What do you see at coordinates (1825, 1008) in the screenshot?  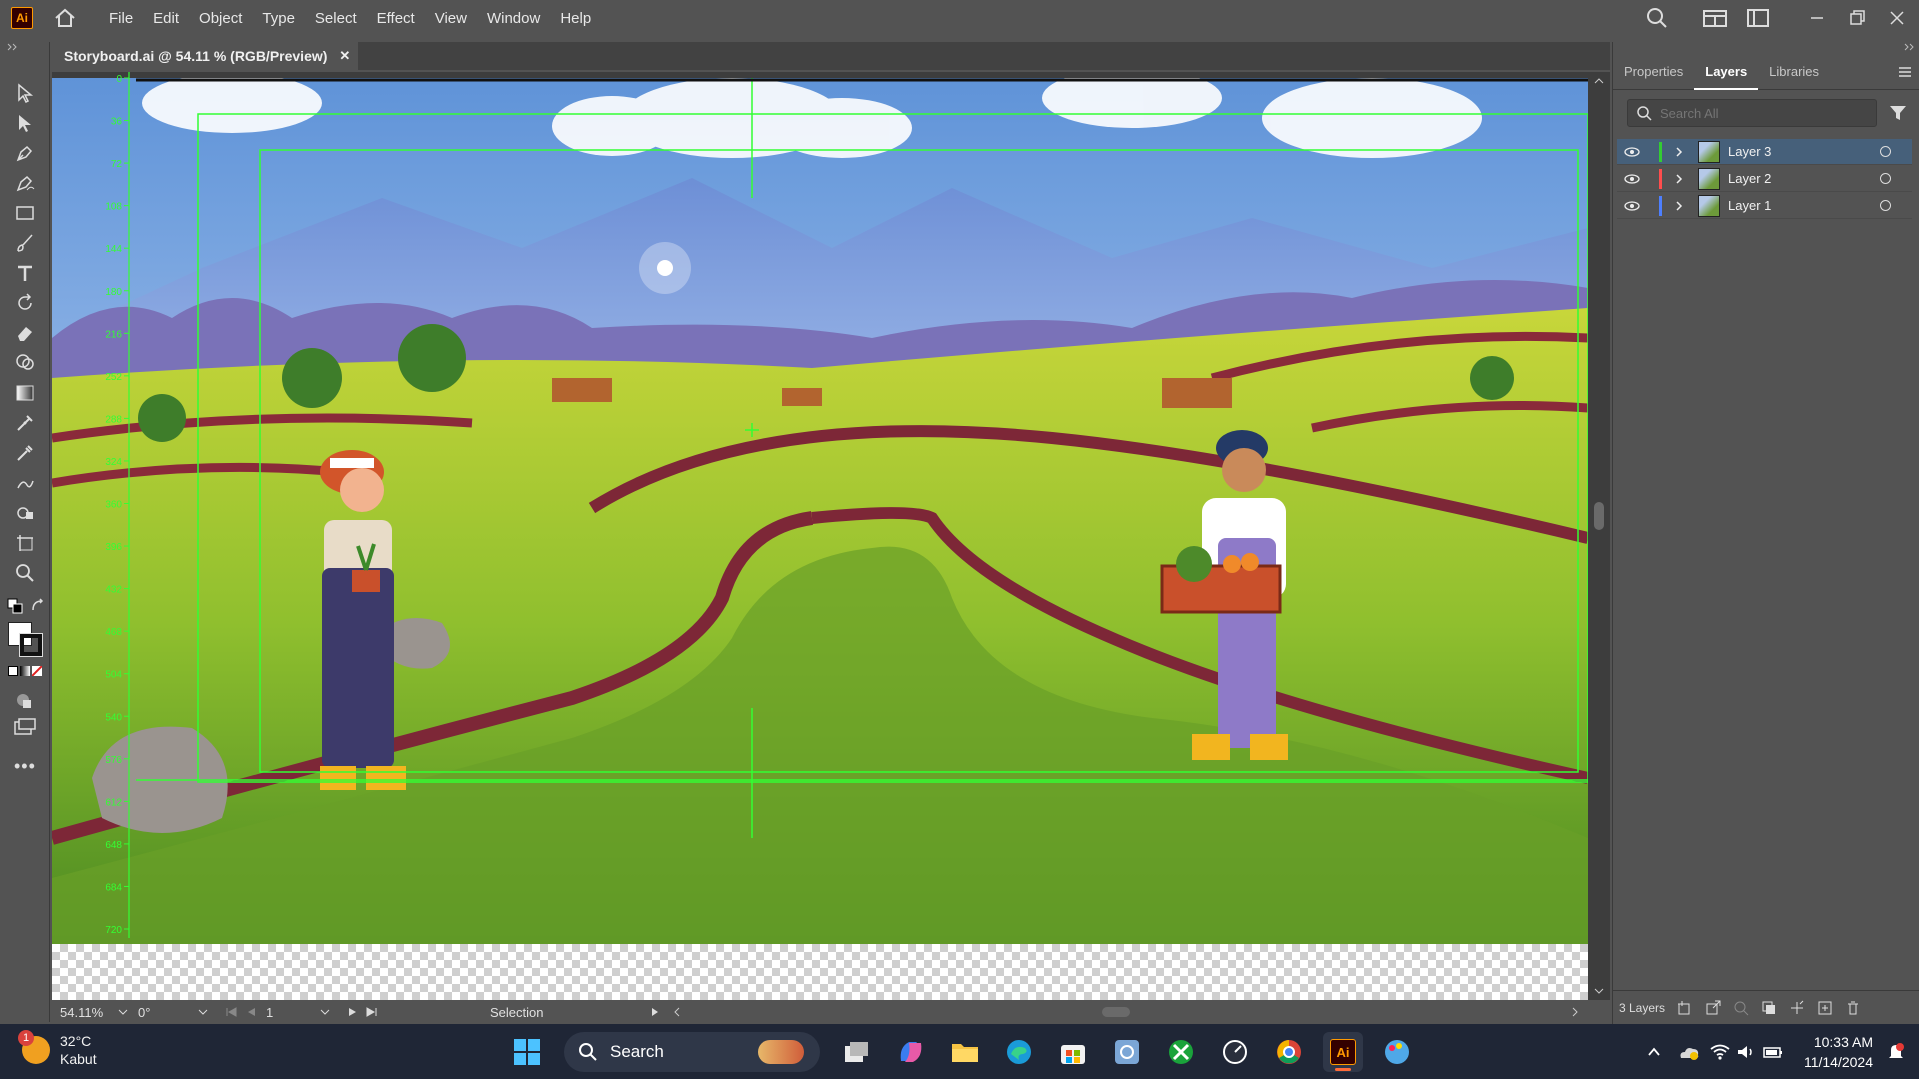 I see `new-layer-icon` at bounding box center [1825, 1008].